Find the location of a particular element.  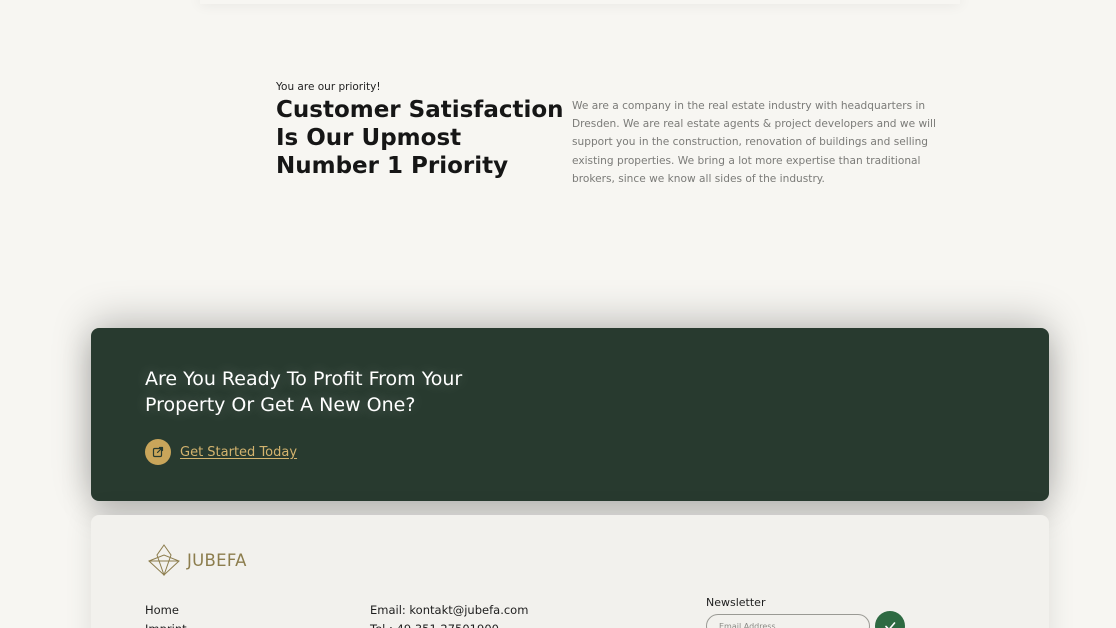

priority-eyebrow: You are our priority! is located at coordinates (328, 87).